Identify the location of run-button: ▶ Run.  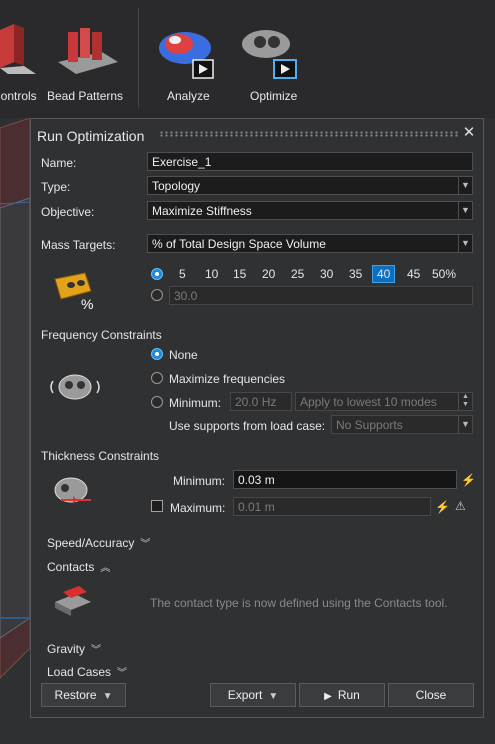
(342, 695).